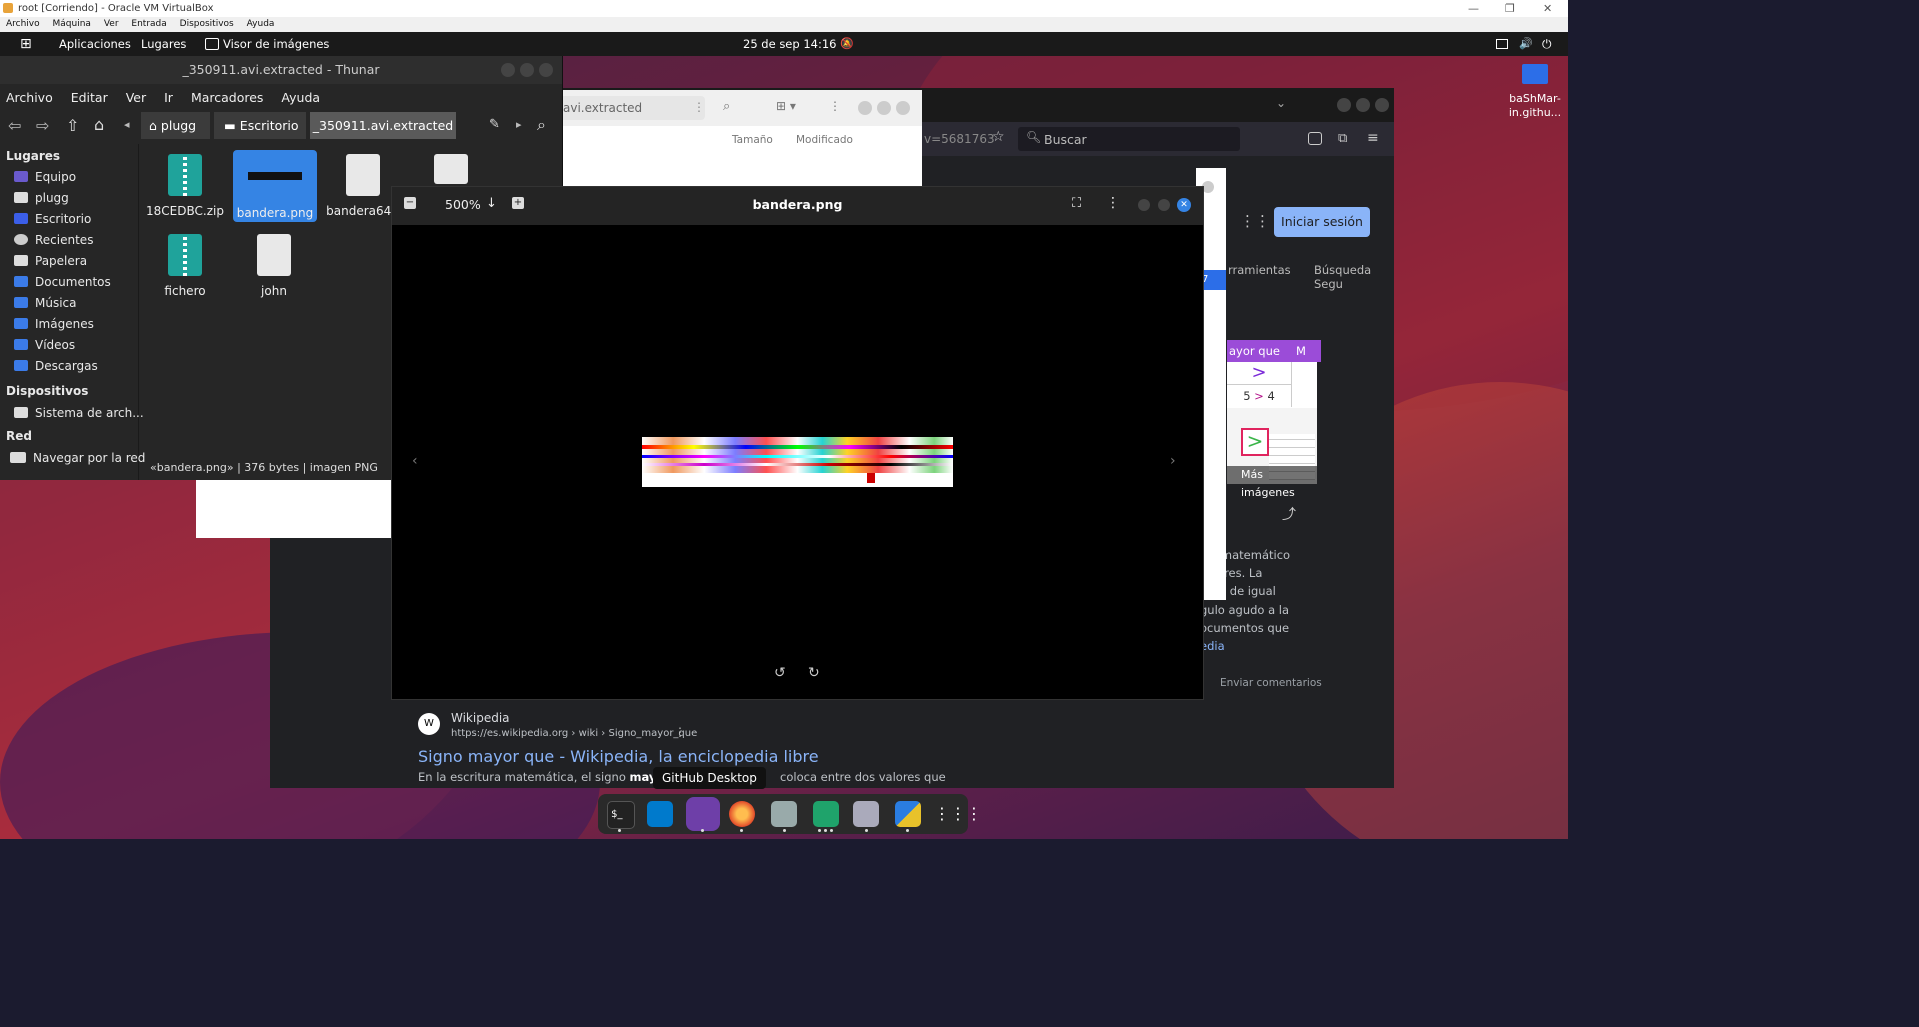 The width and height of the screenshot is (1919, 1027). What do you see at coordinates (26, 44) in the screenshot?
I see `activities-grid-icon: ⊞` at bounding box center [26, 44].